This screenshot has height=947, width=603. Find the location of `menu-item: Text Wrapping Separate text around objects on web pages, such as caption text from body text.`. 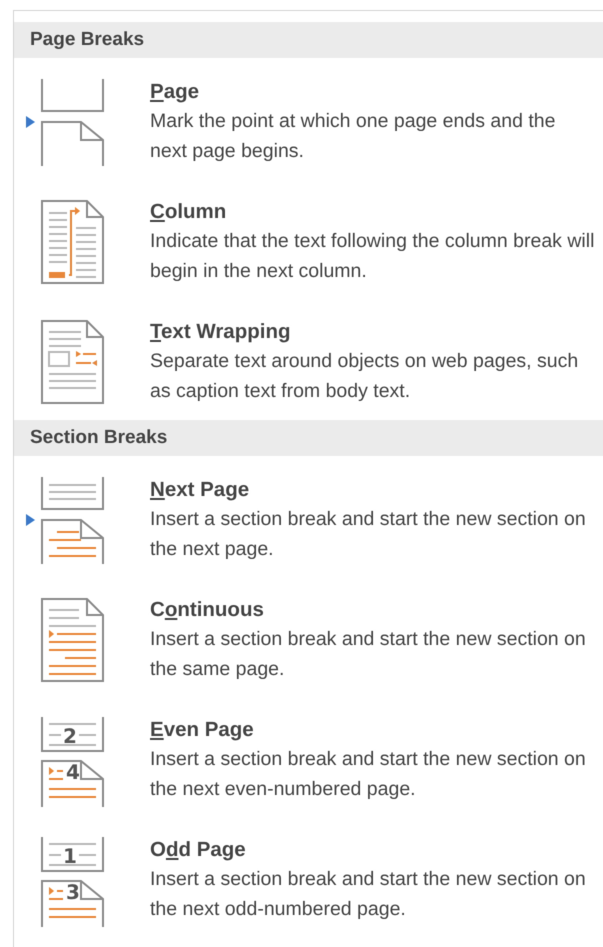

menu-item: Text Wrapping Separate text around objects on web pages, such as caption text from body text. is located at coordinates (308, 360).